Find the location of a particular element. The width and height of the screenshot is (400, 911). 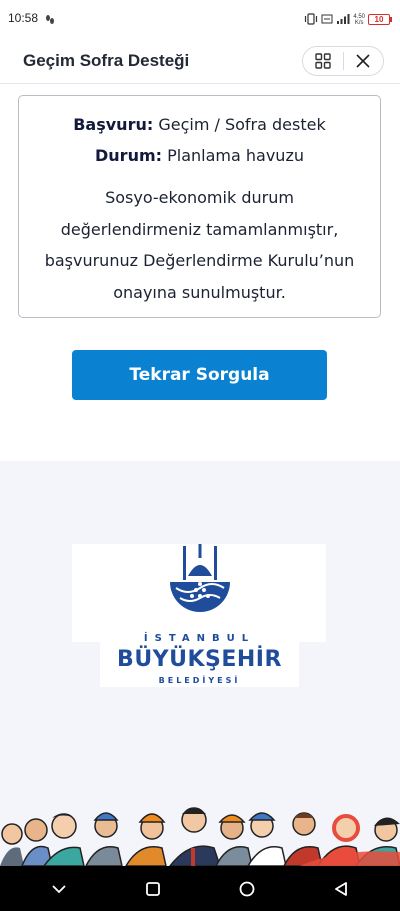

battery-level: 10 is located at coordinates (379, 19).